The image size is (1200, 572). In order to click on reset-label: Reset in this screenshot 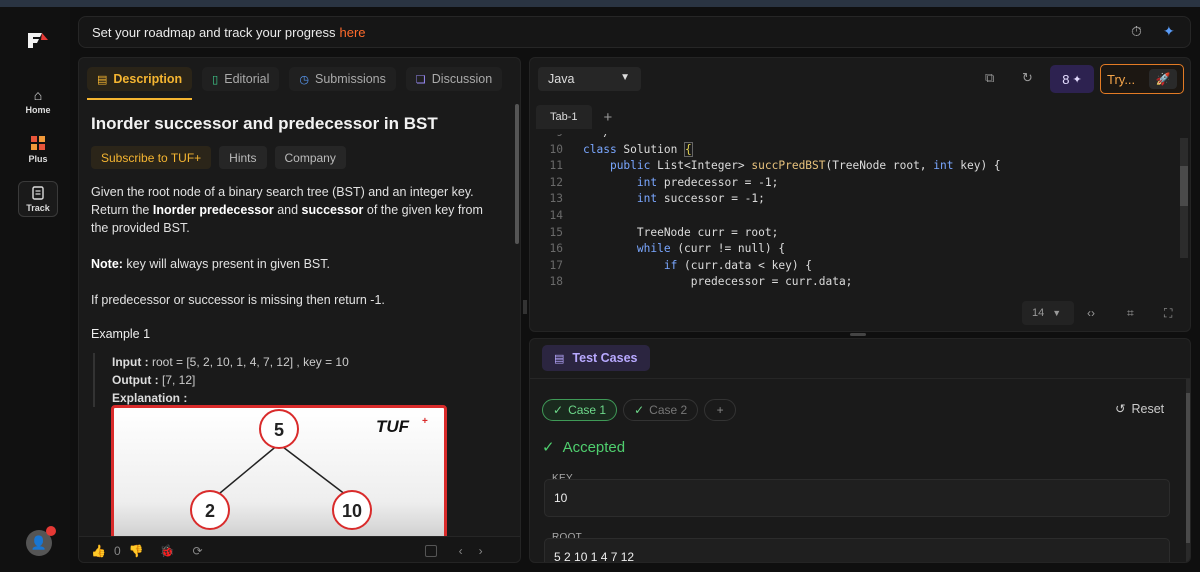, I will do `click(1148, 408)`.